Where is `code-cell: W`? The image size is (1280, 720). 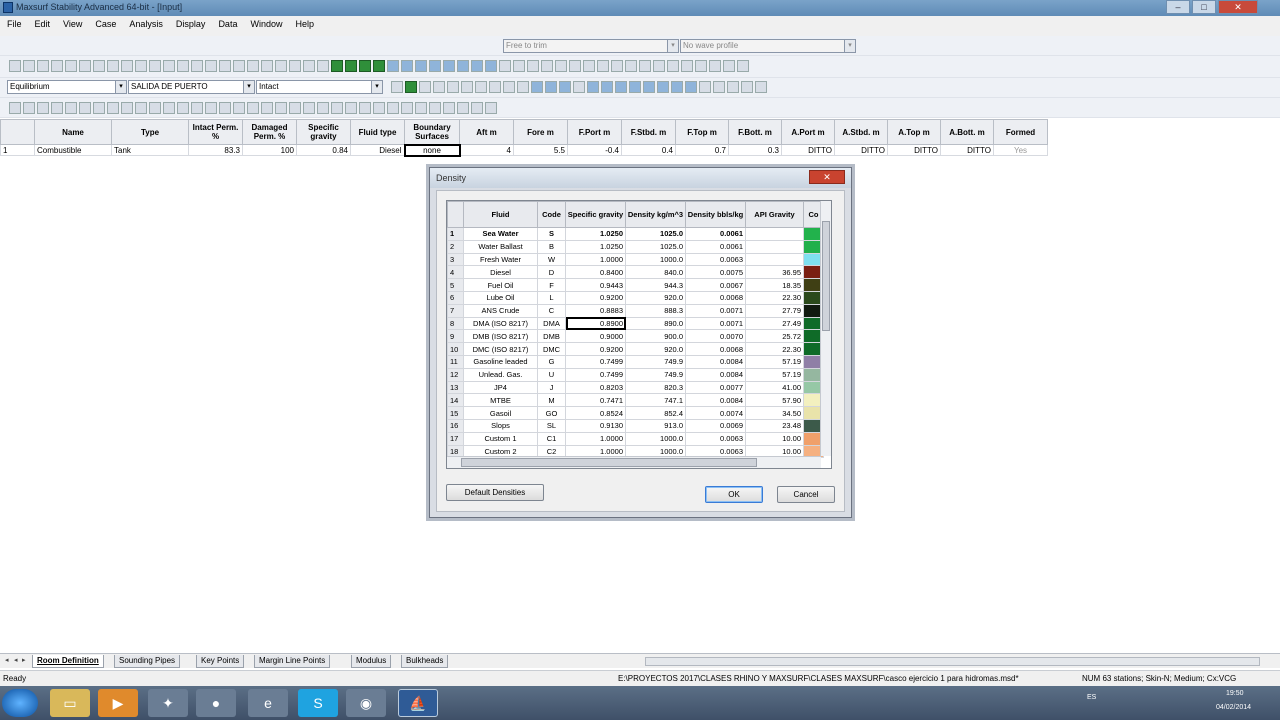 code-cell: W is located at coordinates (551, 259).